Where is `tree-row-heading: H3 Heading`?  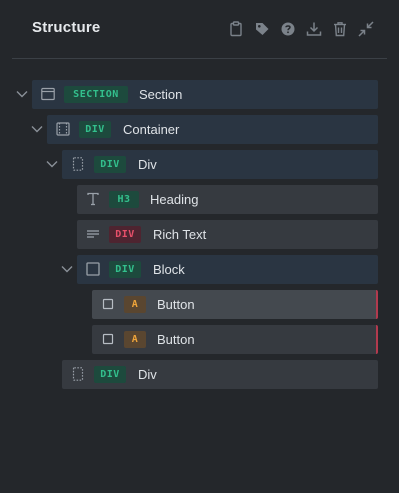
tree-row-heading: H3 Heading is located at coordinates (227, 199).